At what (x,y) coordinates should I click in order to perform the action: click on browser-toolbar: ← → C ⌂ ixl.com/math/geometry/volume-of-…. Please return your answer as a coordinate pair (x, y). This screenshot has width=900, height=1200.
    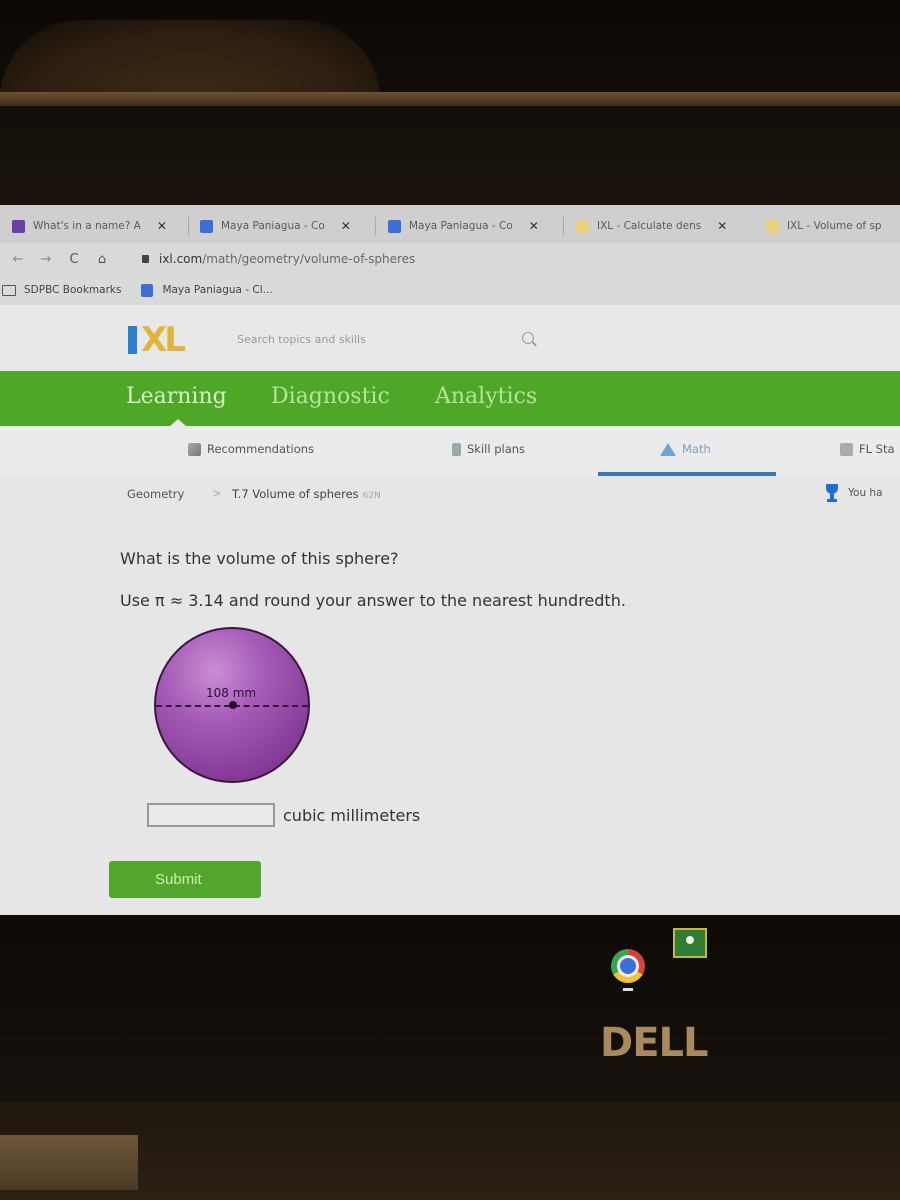
    Looking at the image, I should click on (450, 259).